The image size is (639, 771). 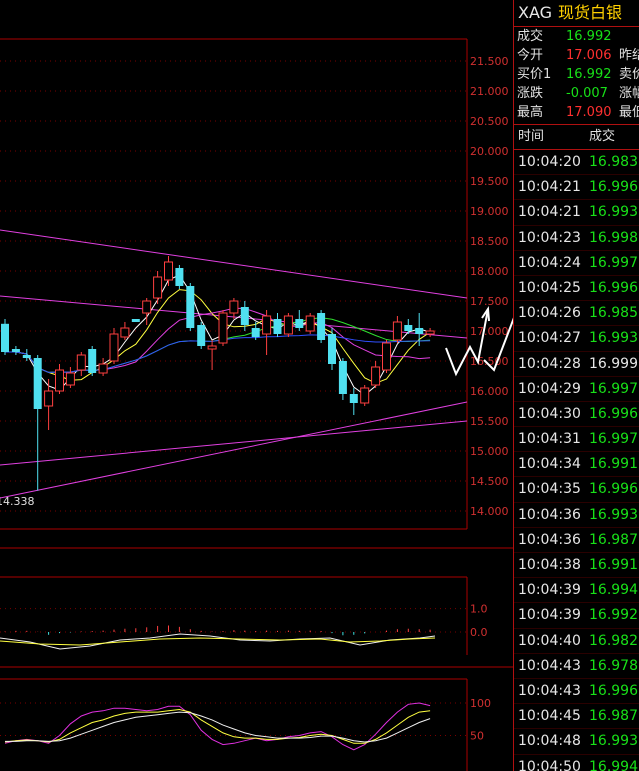 What do you see at coordinates (576, 314) in the screenshot?
I see `tick-row: 10:04:26 16.985` at bounding box center [576, 314].